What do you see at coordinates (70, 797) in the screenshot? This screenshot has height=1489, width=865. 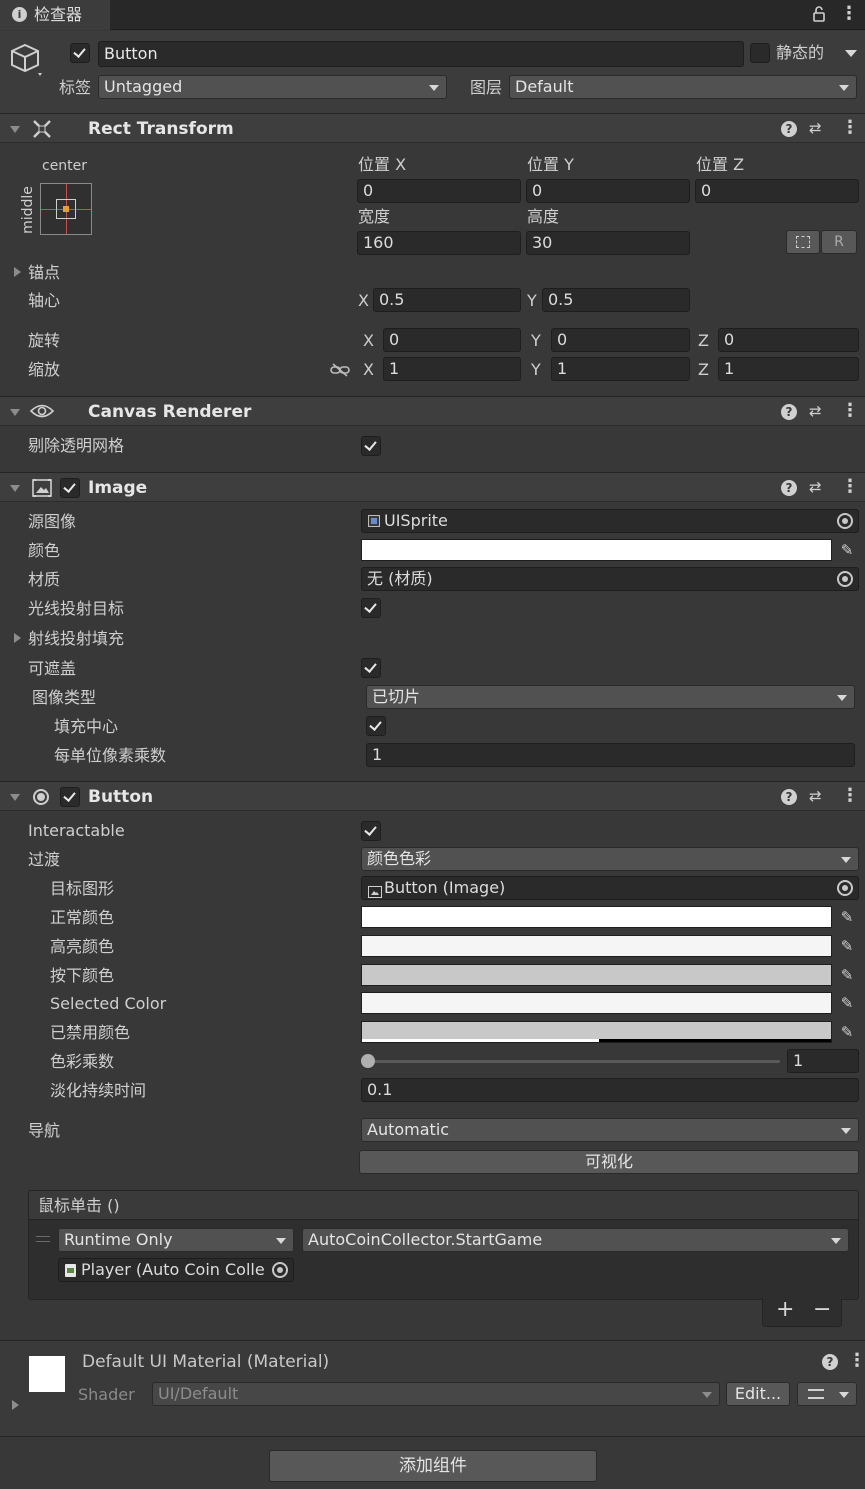 I see `button-enabled-checkbox` at bounding box center [70, 797].